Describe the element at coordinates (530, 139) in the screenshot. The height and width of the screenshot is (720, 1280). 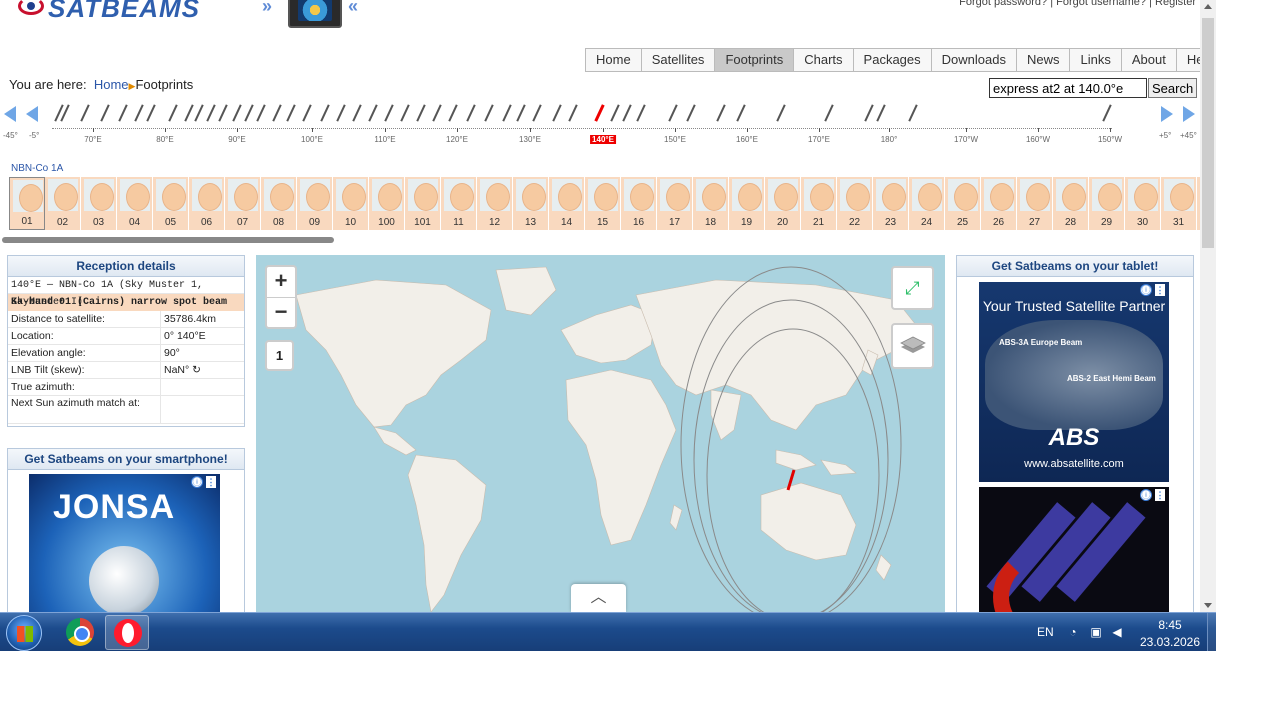
I see `orbit-degree-label: 130°E` at that location.